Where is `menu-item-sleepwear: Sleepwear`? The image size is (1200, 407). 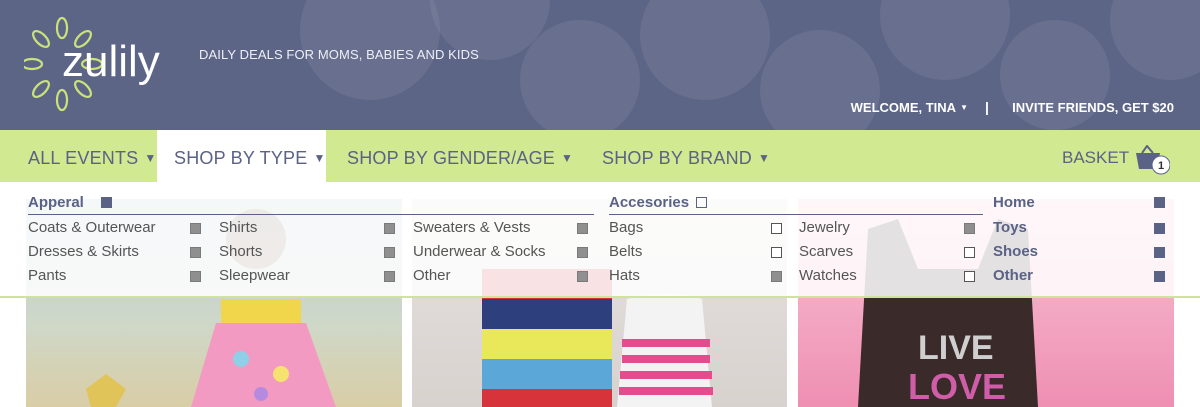 menu-item-sleepwear: Sleepwear is located at coordinates (254, 275).